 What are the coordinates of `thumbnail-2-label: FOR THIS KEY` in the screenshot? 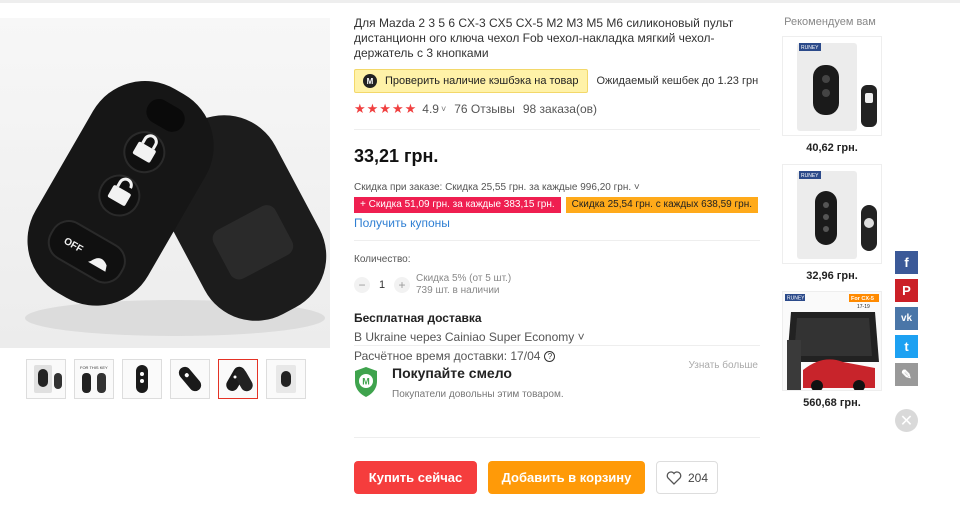 It's located at (94, 367).